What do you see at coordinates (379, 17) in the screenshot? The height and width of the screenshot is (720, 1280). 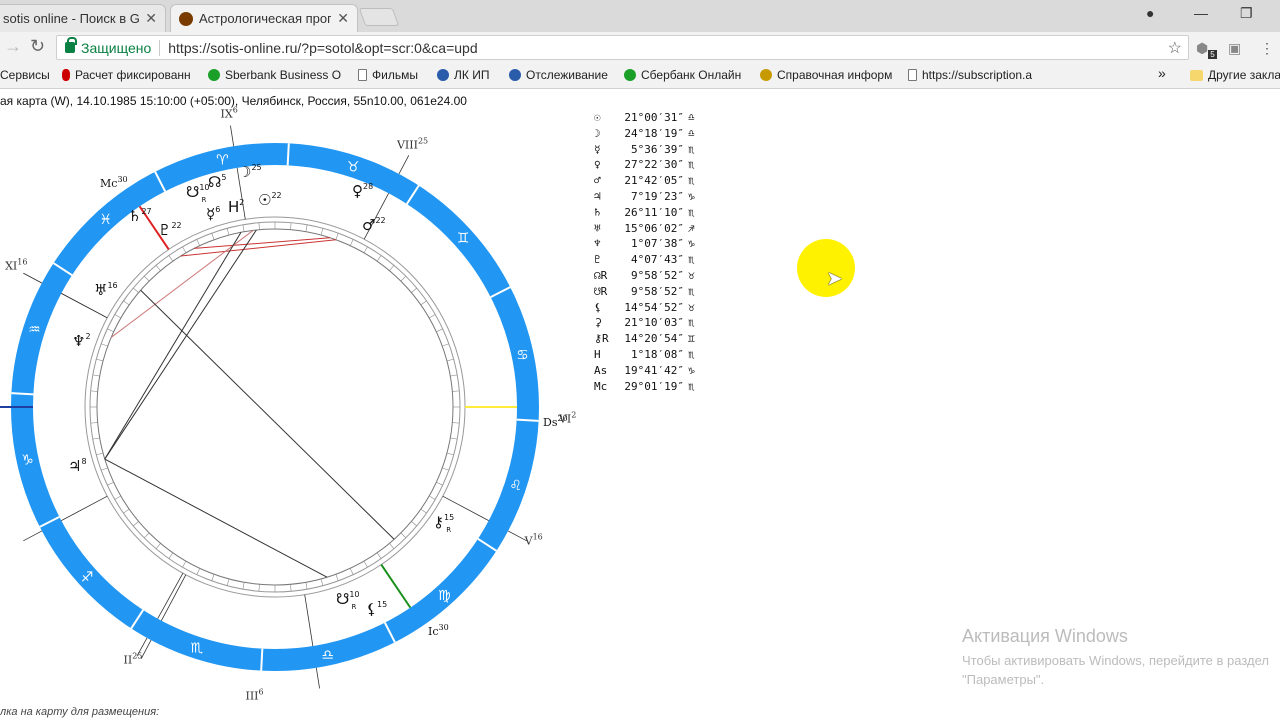 I see `new-tab-button` at bounding box center [379, 17].